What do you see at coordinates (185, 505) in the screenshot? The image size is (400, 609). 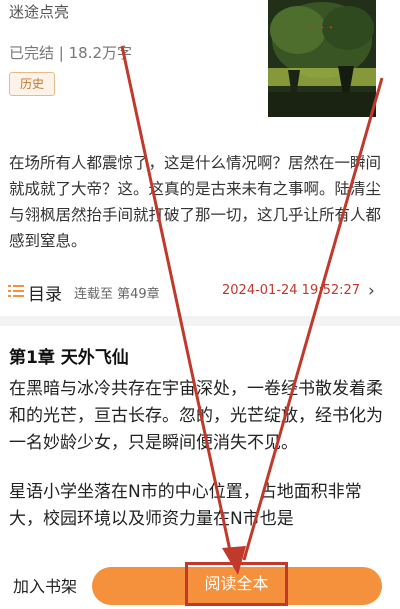 I see `chapter-paragraph: 星语小学坐落在N市的中心位置，占地面积非常大，校园环境以及师资力量在N市也是` at bounding box center [185, 505].